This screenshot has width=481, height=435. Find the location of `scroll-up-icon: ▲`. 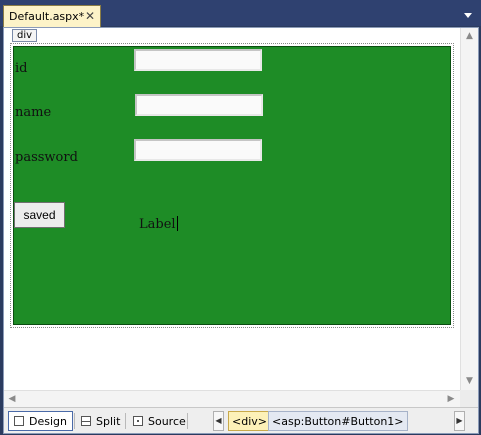

scroll-up-icon: ▲ is located at coordinates (469, 36).